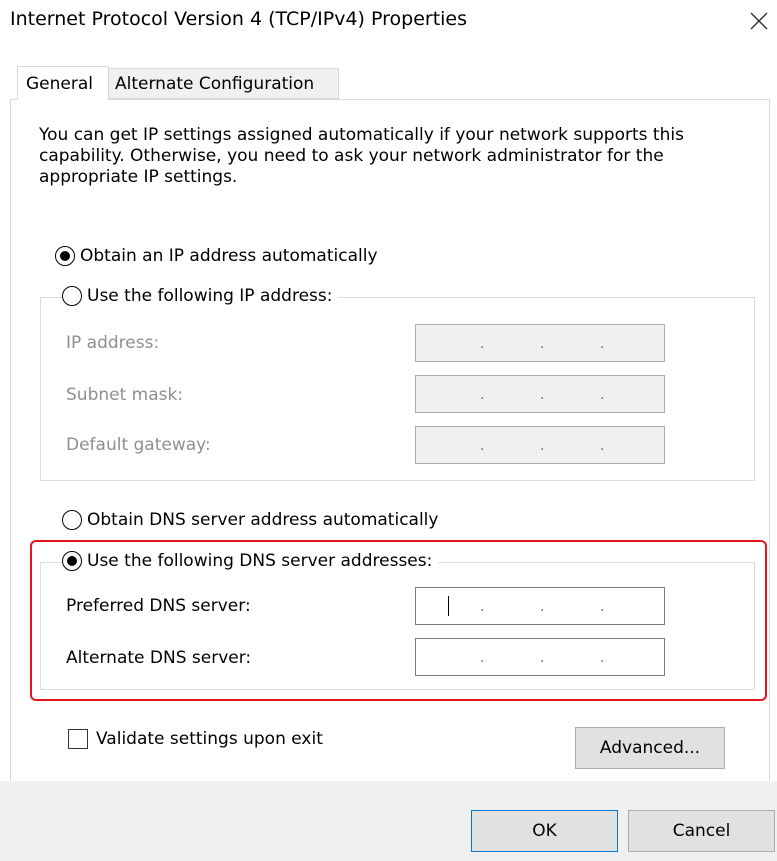 This screenshot has height=861, width=777. I want to click on obtain-dns-auto-label: Obtain DNS server address automatically, so click(266, 520).